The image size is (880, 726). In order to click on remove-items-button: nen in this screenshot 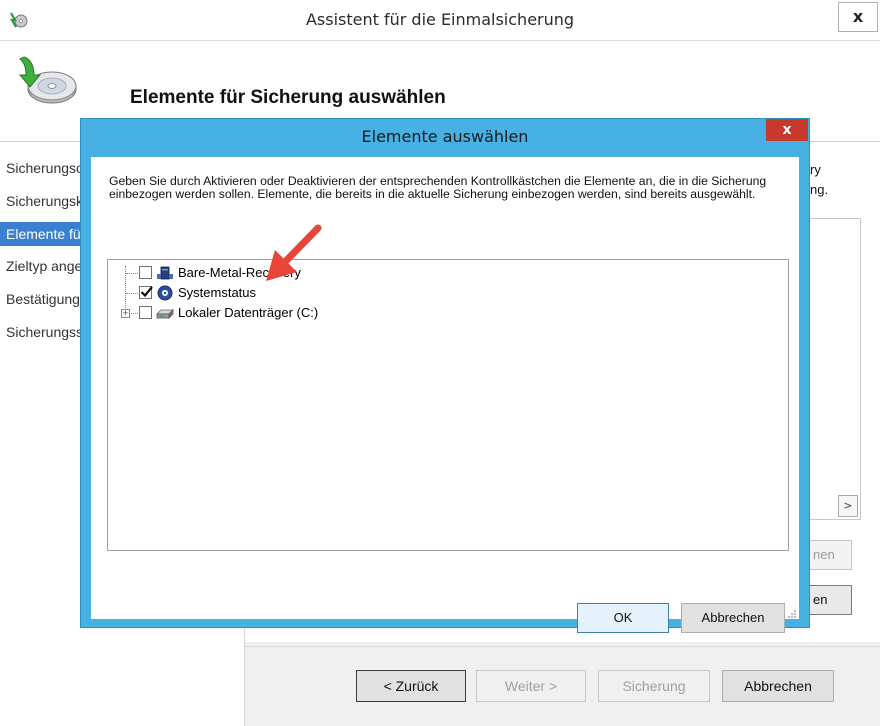, I will do `click(830, 555)`.